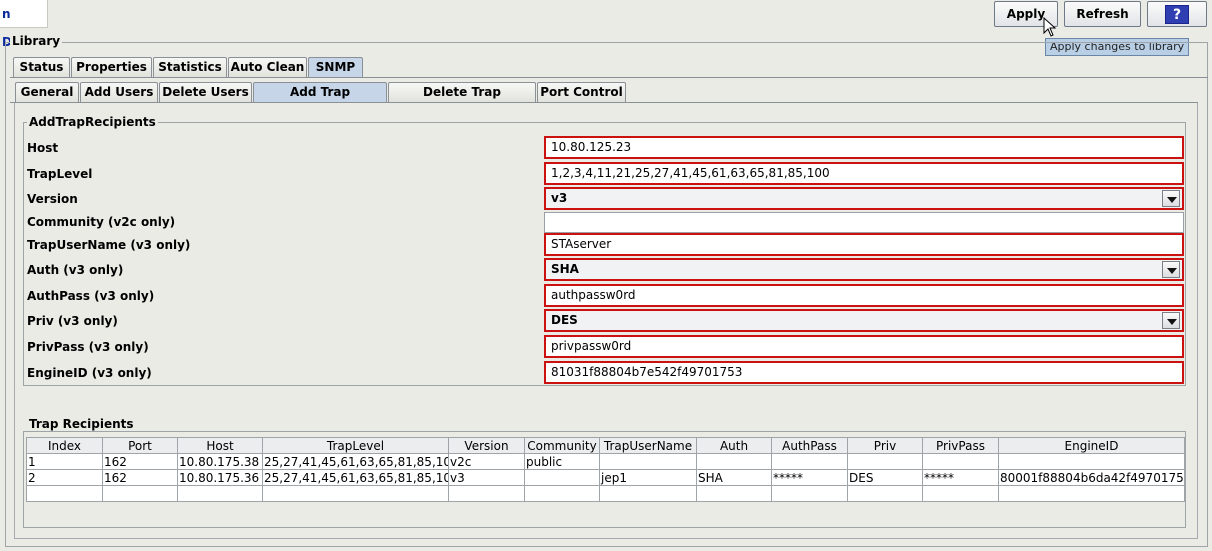  I want to click on tab-snmp: SNMP, so click(335, 67).